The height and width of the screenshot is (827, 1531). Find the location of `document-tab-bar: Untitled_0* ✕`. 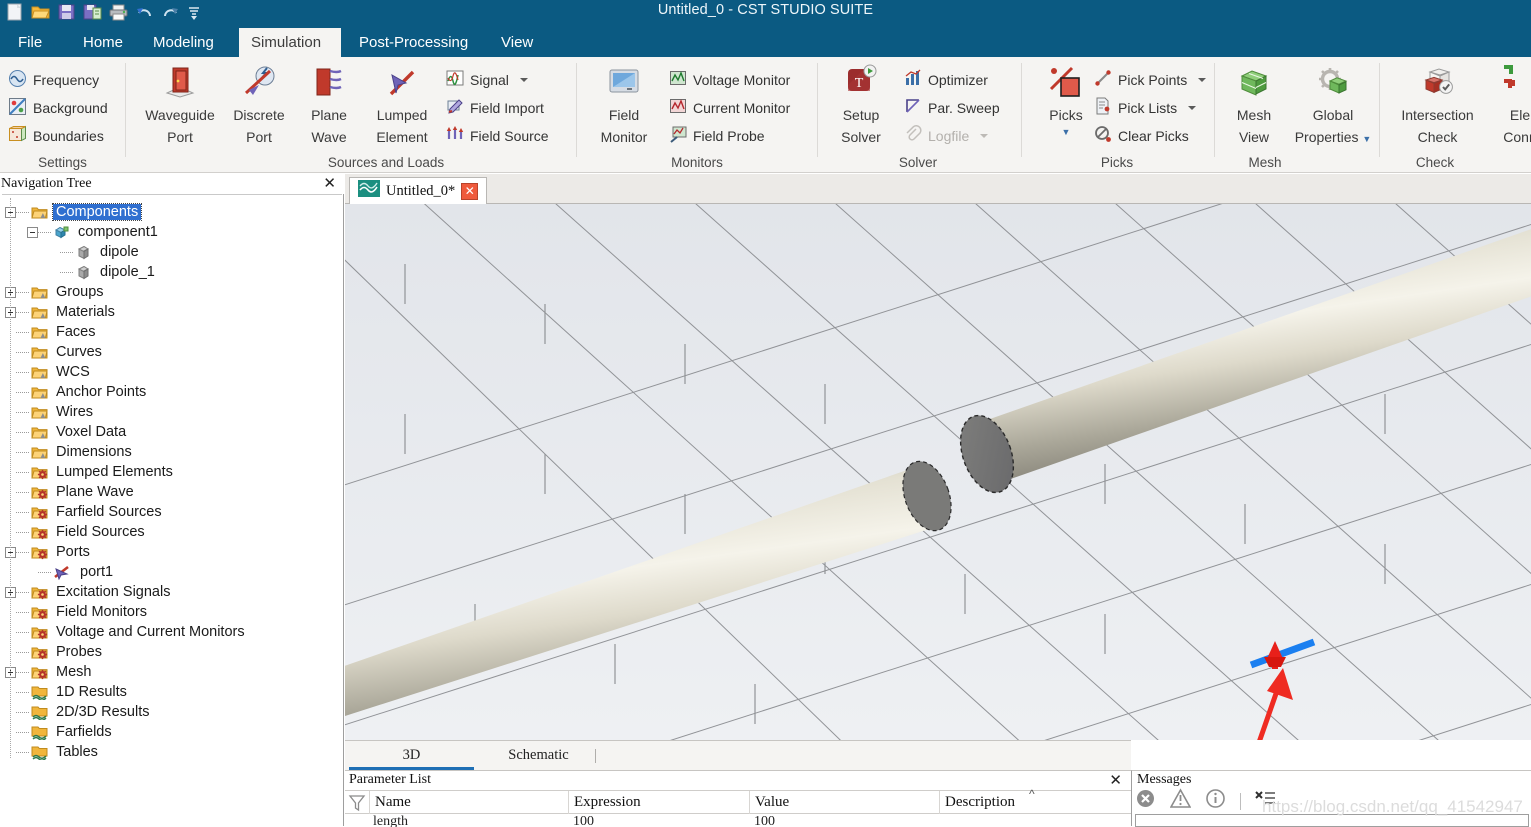

document-tab-bar: Untitled_0* ✕ is located at coordinates (938, 189).